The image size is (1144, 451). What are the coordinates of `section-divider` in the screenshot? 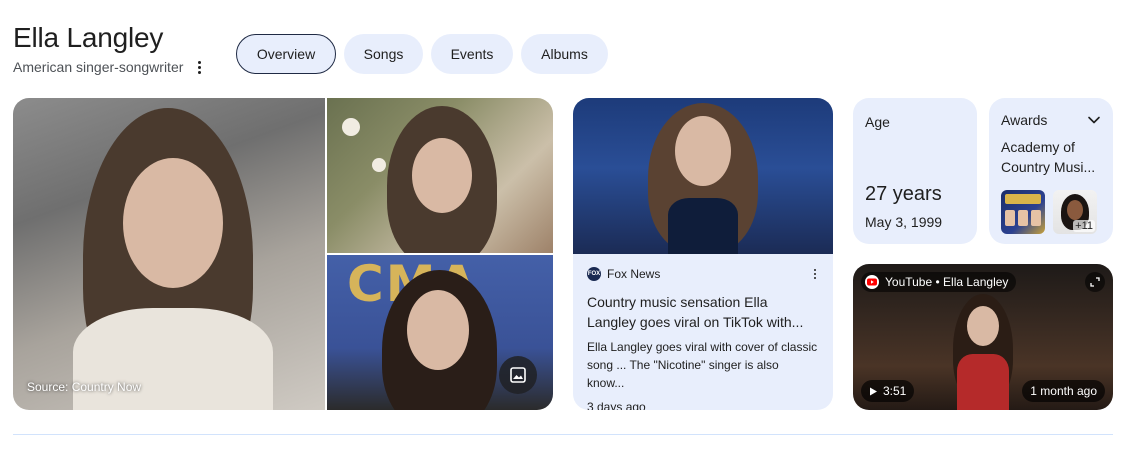 It's located at (563, 434).